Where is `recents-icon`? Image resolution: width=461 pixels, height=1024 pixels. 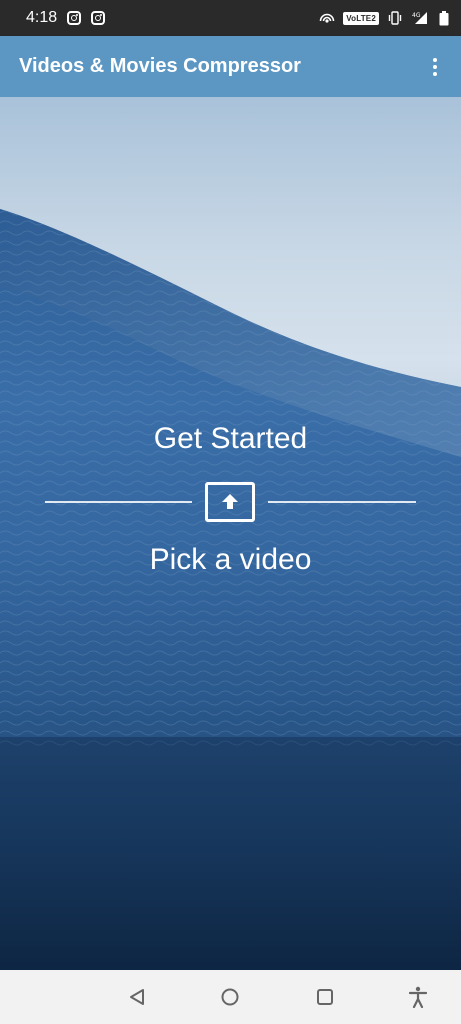
recents-icon is located at coordinates (325, 997).